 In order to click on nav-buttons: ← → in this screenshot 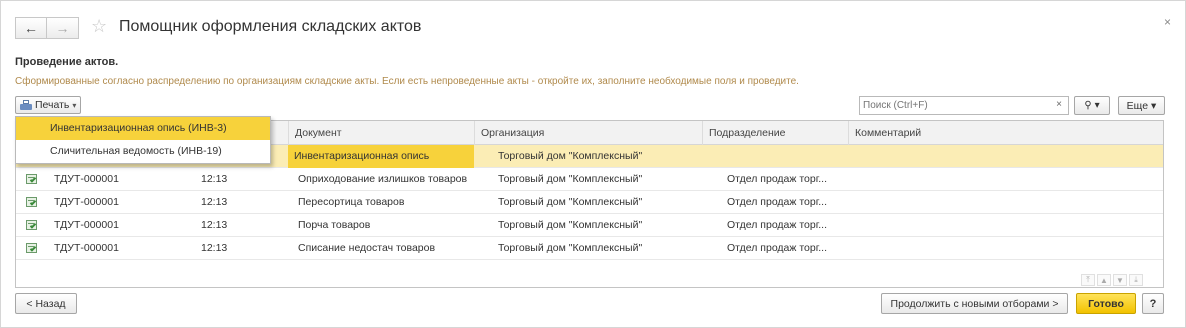, I will do `click(47, 28)`.